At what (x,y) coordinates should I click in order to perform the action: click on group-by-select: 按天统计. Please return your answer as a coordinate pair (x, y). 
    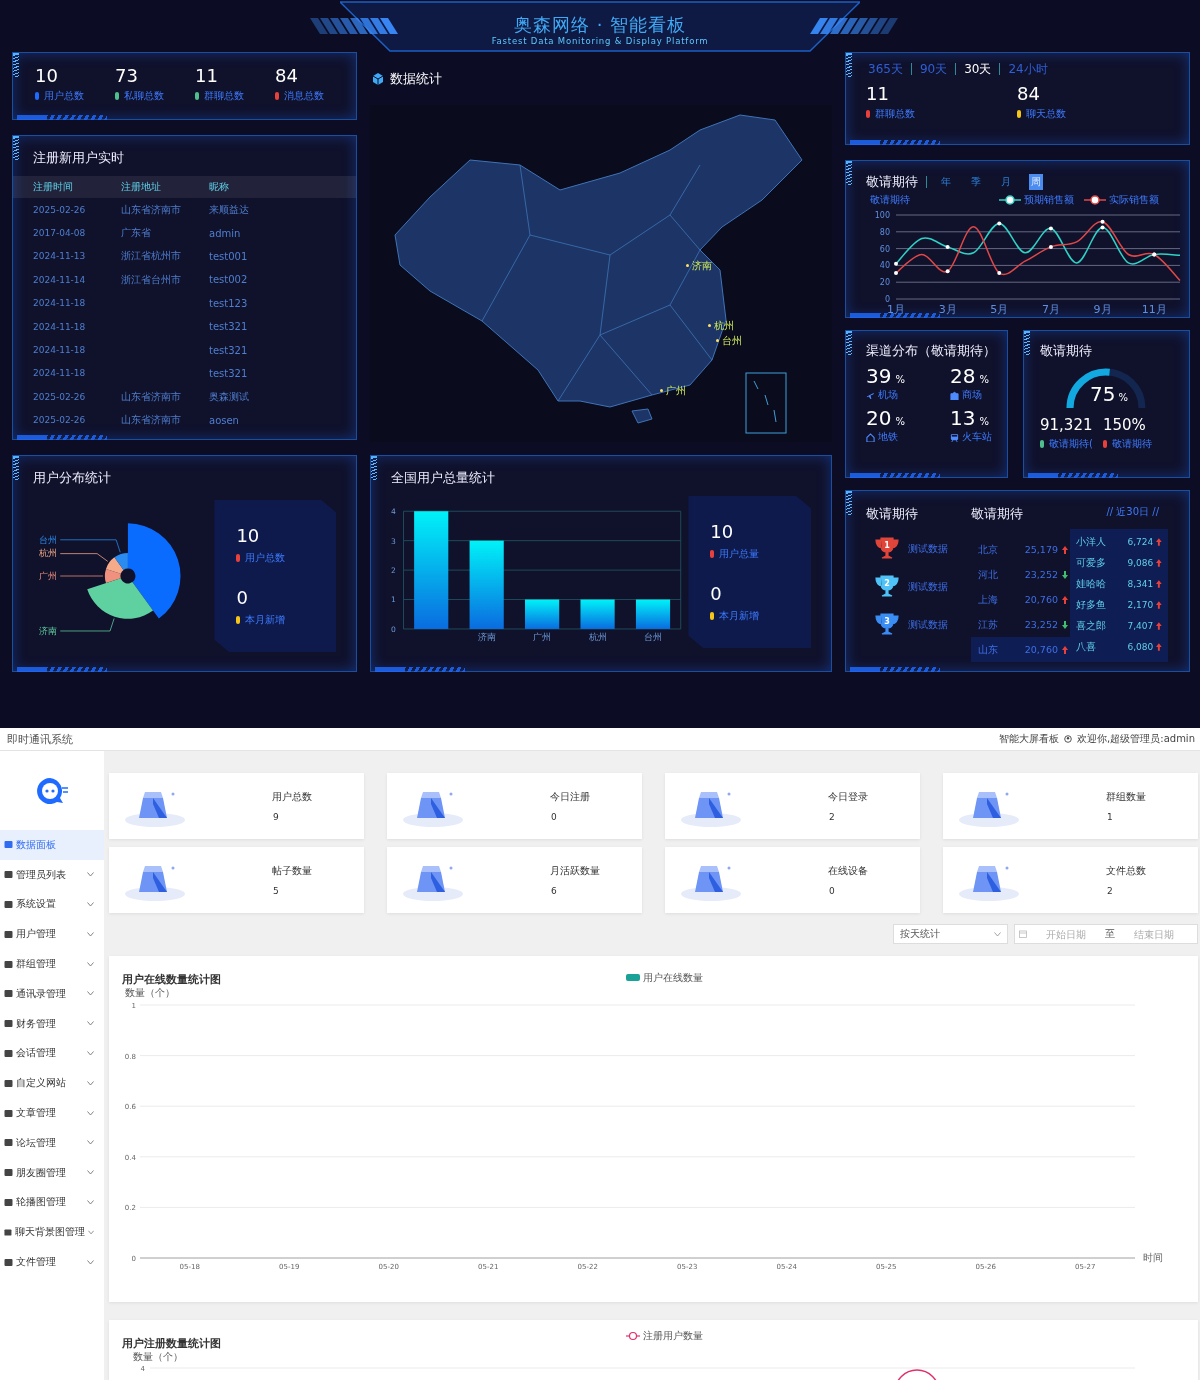
    Looking at the image, I should click on (950, 934).